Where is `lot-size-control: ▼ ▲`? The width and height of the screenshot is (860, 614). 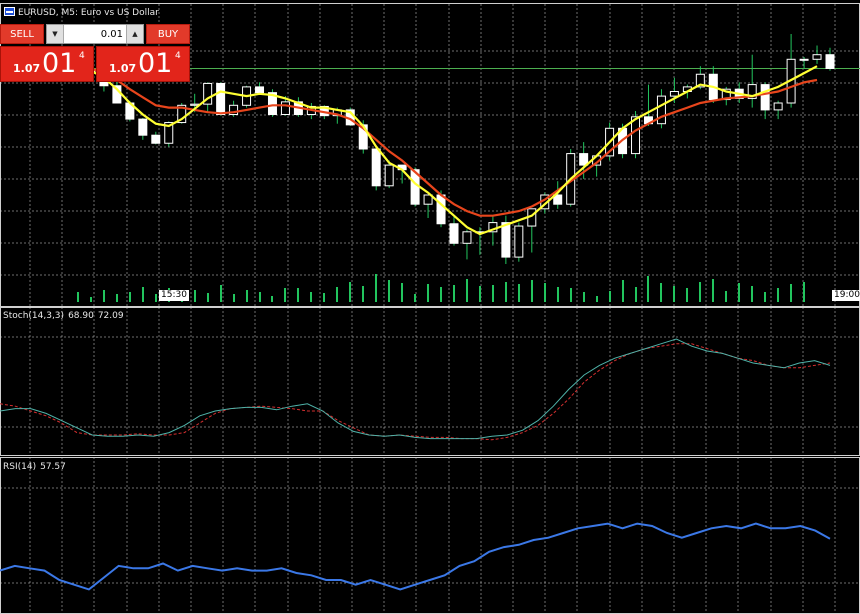
lot-size-control: ▼ ▲ is located at coordinates (95, 34).